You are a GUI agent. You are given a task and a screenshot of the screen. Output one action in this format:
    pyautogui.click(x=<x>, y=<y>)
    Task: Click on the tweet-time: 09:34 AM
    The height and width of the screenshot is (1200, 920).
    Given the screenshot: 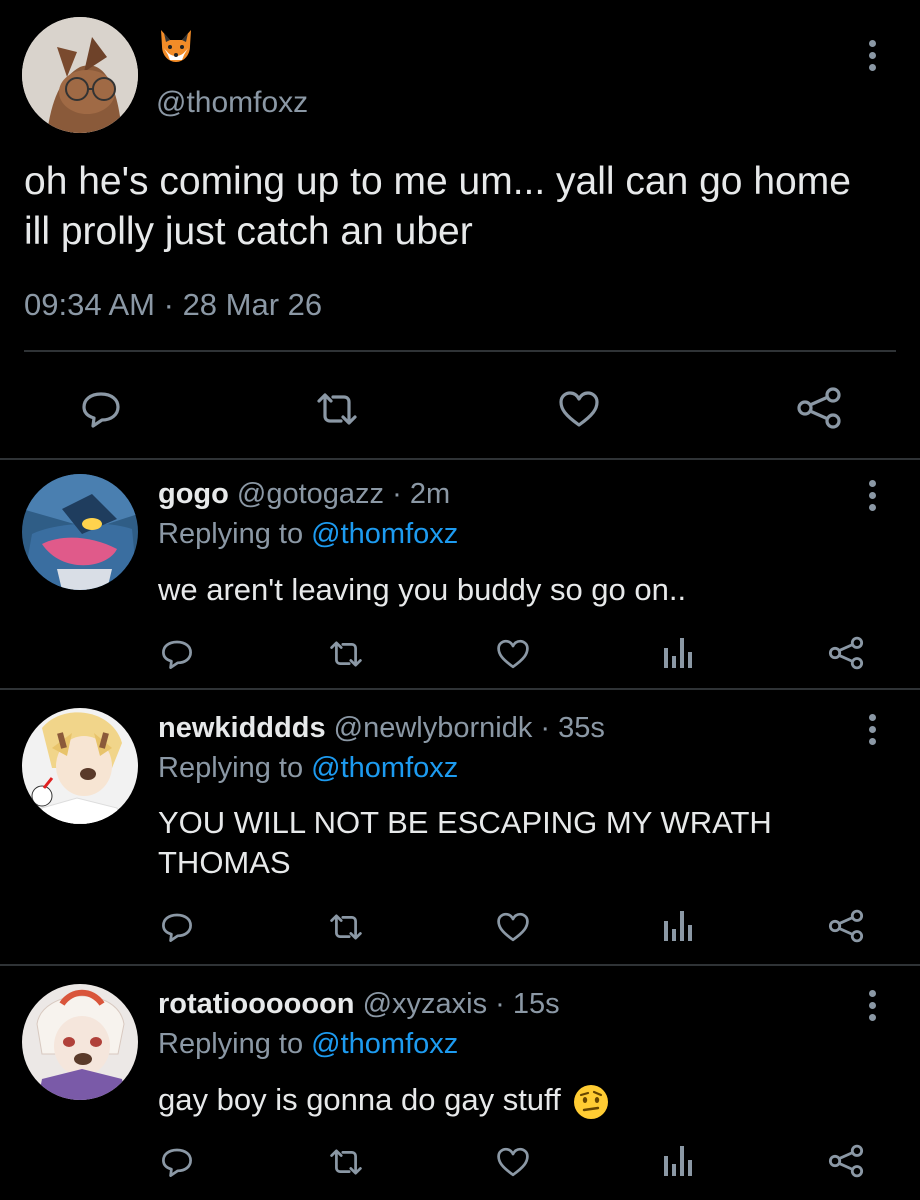 What is the action you would take?
    pyautogui.click(x=89, y=304)
    